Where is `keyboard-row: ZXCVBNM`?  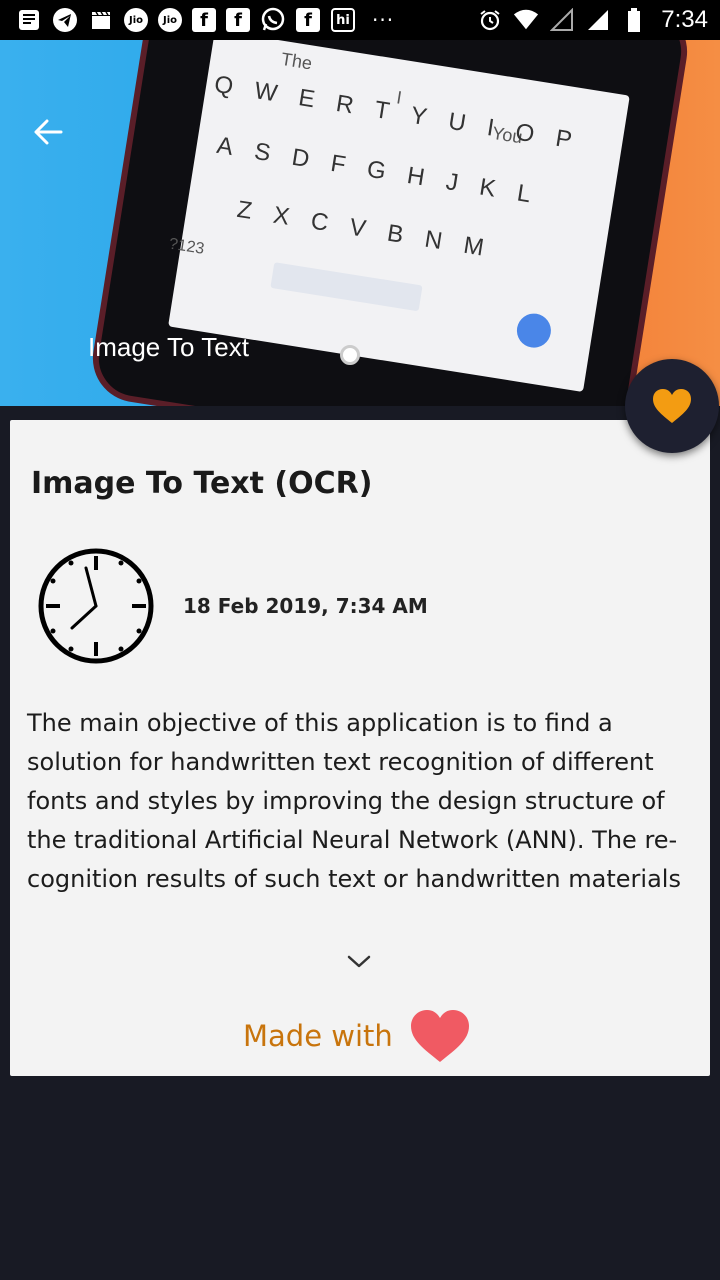 keyboard-row: ZXCVBNM is located at coordinates (371, 230).